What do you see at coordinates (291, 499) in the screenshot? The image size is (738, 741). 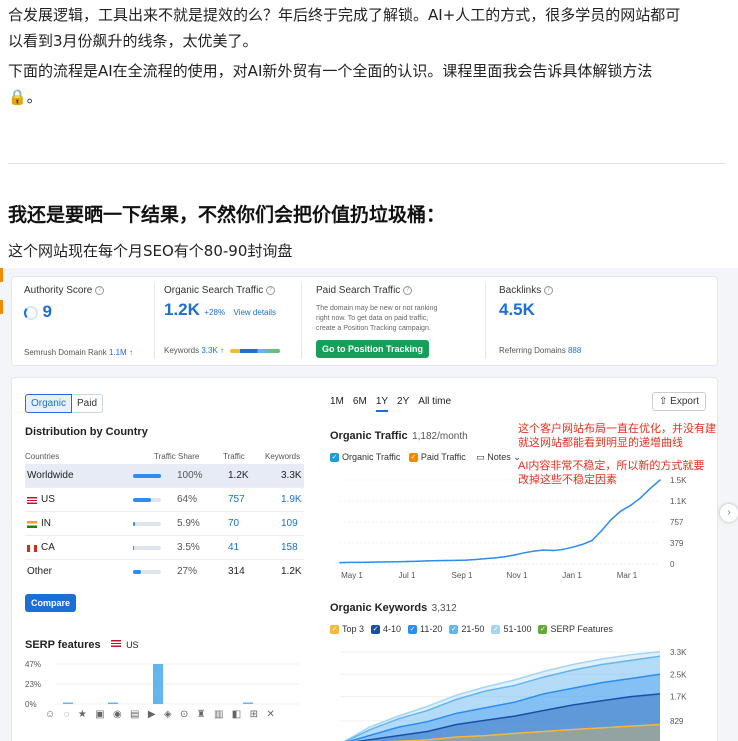 I see `keywords-value: 1.9K` at bounding box center [291, 499].